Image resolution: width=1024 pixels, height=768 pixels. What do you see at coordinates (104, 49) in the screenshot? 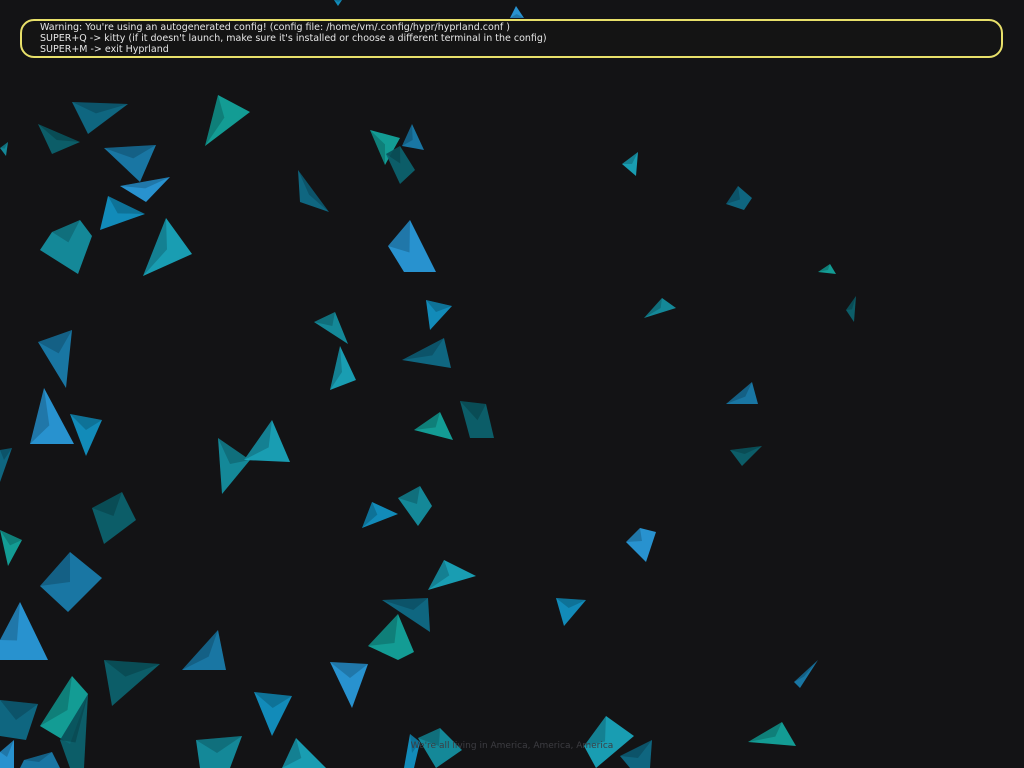
I see `exit-hint-line: SUPER+M -> exit Hyprland` at bounding box center [104, 49].